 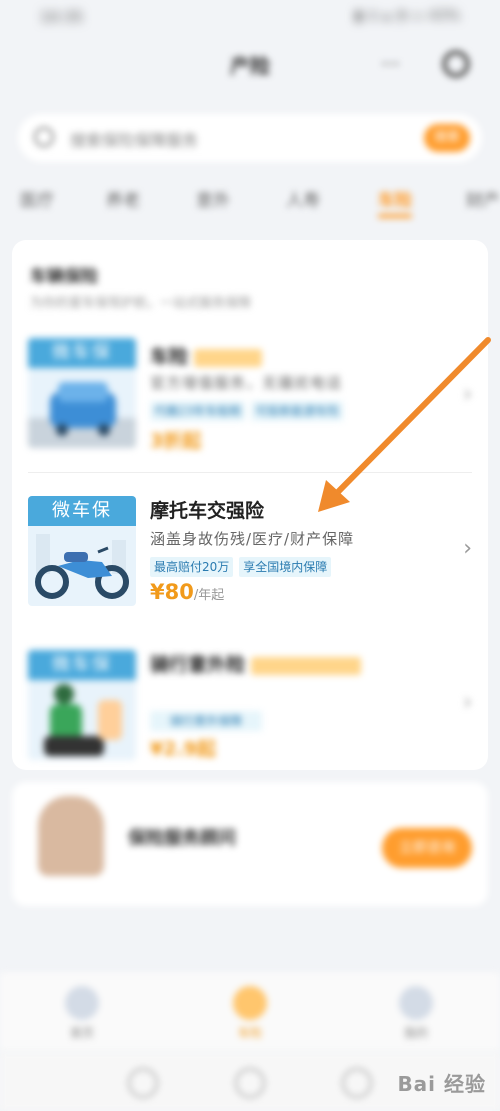 I want to click on product-description: 涵盖身故伤残/医疗/财产保障, so click(x=252, y=539).